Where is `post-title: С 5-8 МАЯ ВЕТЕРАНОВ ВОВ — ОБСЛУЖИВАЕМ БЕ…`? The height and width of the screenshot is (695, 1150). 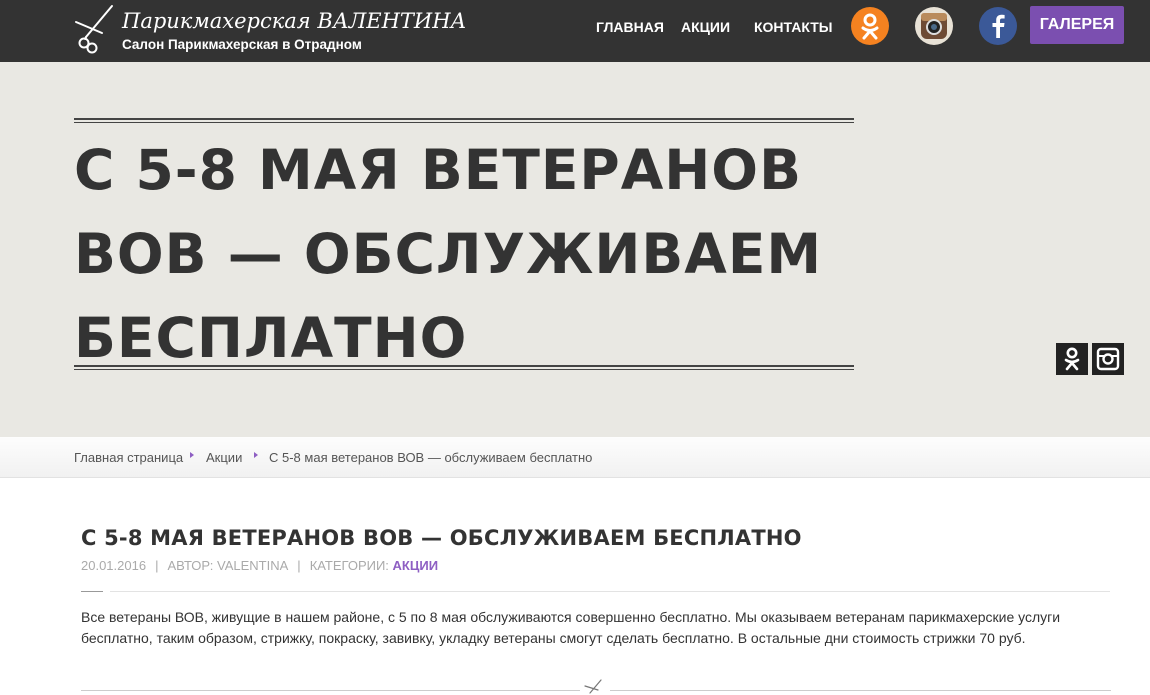 post-title: С 5-8 МАЯ ВЕТЕРАНОВ ВОВ — ОБСЛУЖИВАЕМ БЕ… is located at coordinates (441, 538).